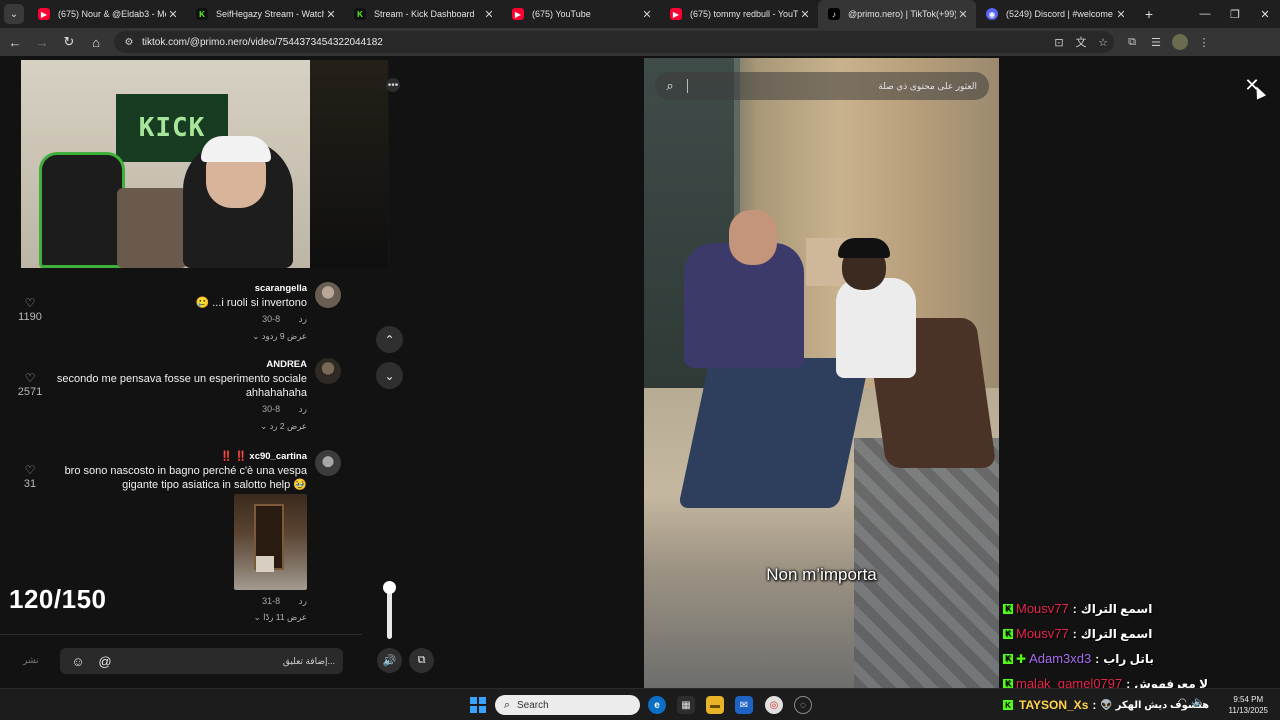  What do you see at coordinates (270, 14) in the screenshot?
I see `tab-title: SeifHegazy Stream - Watch Live` at bounding box center [270, 14].